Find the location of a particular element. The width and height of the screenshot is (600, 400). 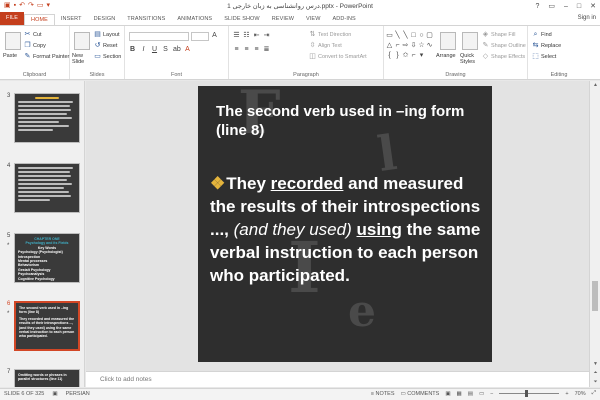

tab-animations: ANIMATIONS is located at coordinates (194, 19).